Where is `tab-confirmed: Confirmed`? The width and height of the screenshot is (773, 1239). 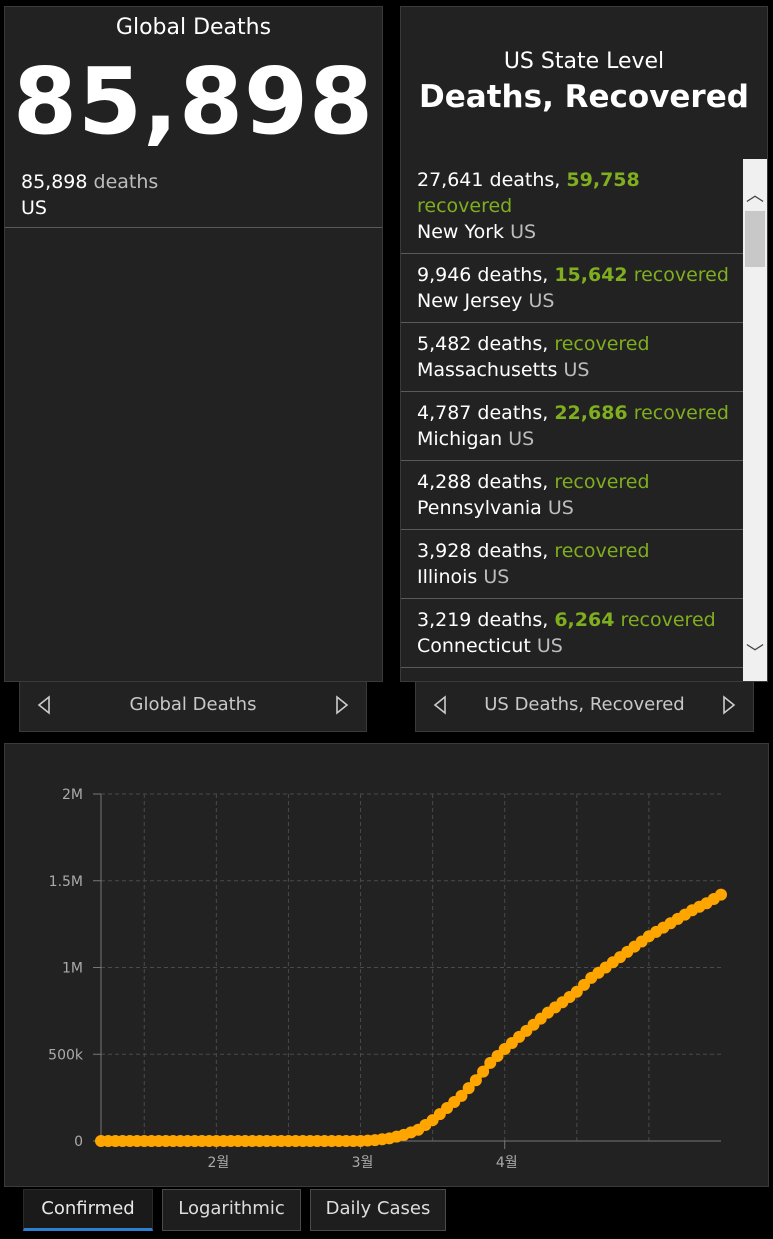 tab-confirmed: Confirmed is located at coordinates (88, 1210).